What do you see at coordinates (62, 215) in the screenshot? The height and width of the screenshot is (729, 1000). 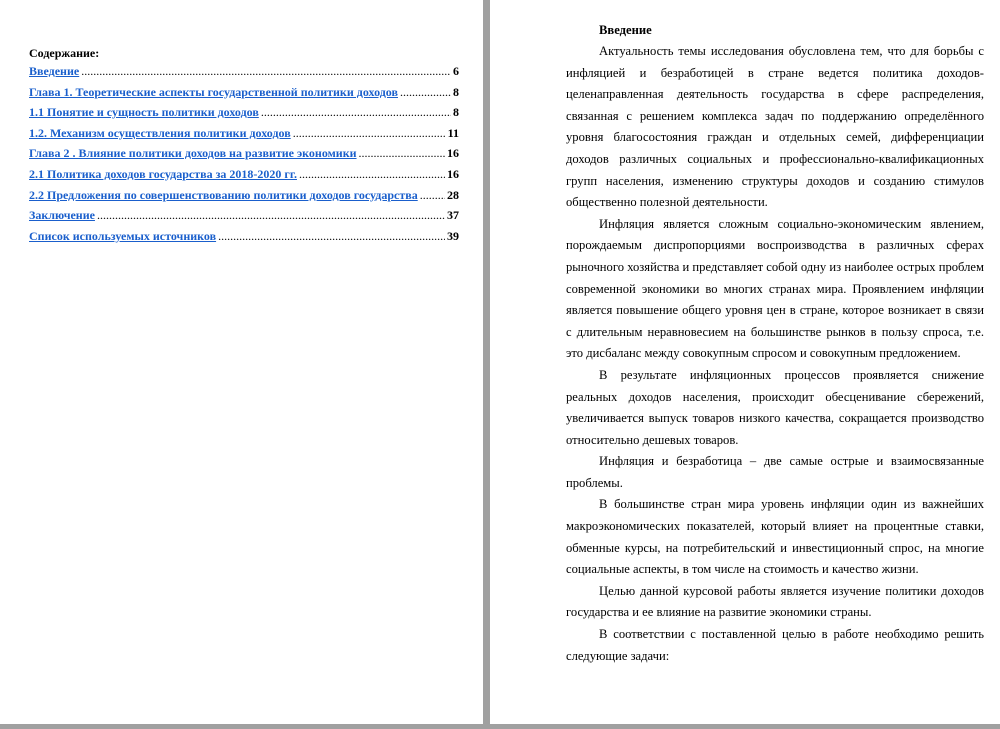 I see `toc-link: Заключение` at bounding box center [62, 215].